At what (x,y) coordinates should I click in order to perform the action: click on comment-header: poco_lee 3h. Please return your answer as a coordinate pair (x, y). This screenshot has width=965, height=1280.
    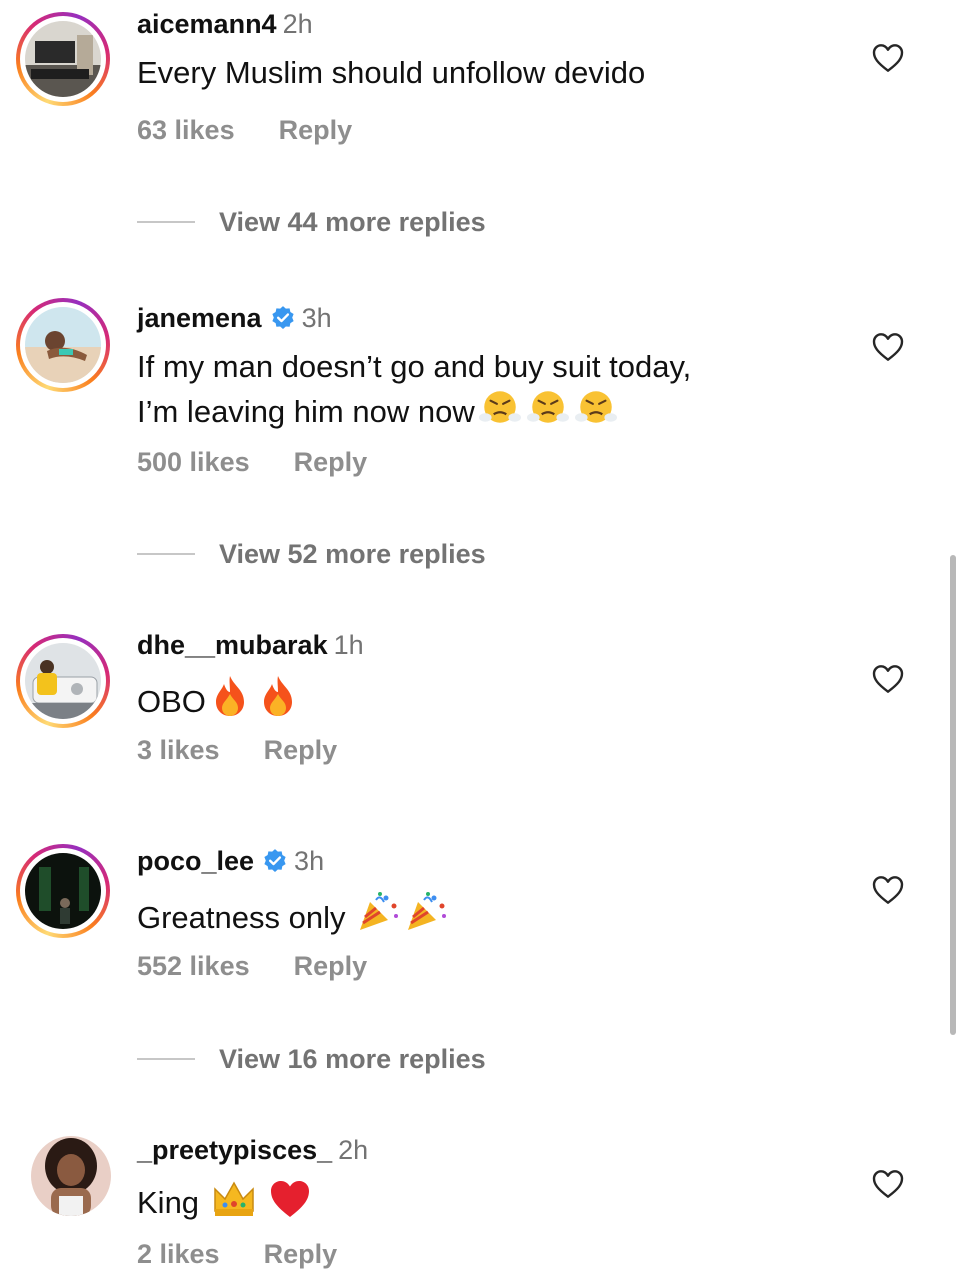
    Looking at the image, I should click on (230, 861).